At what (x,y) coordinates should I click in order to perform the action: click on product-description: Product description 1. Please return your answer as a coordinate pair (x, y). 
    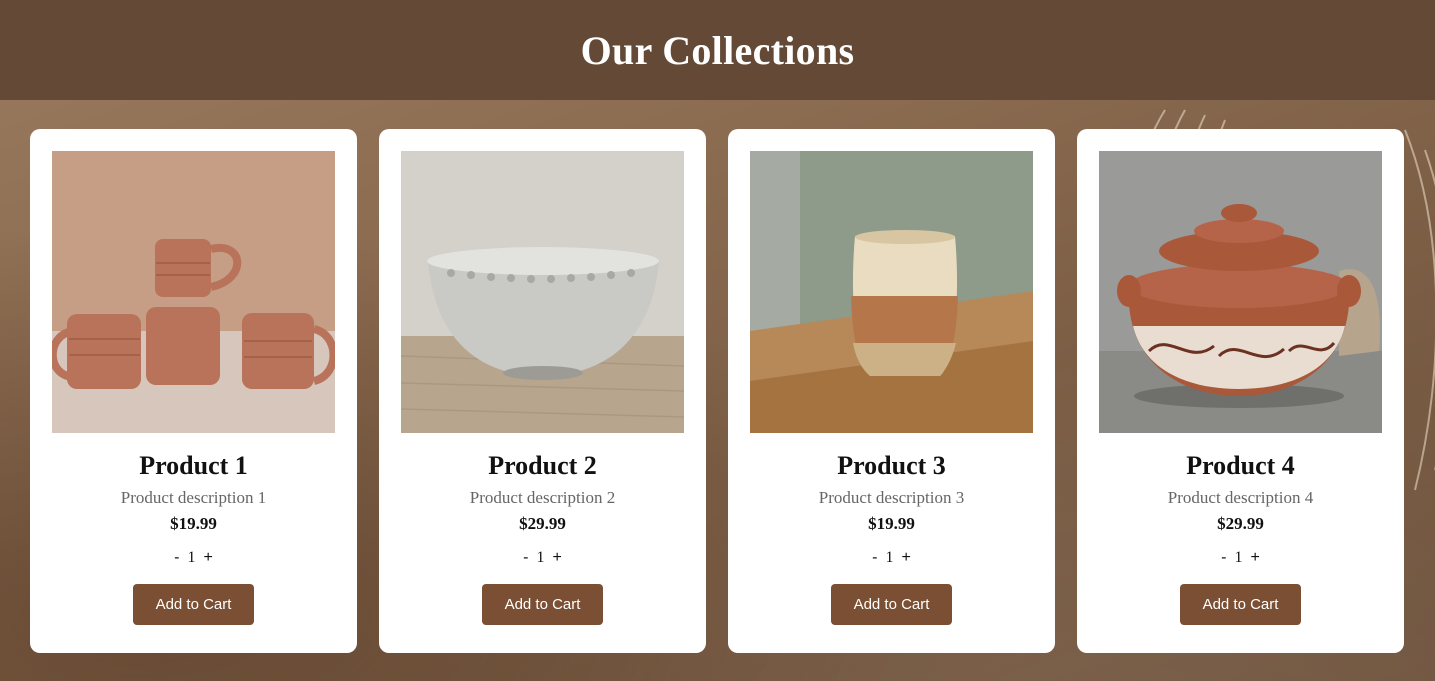
    Looking at the image, I should click on (193, 497).